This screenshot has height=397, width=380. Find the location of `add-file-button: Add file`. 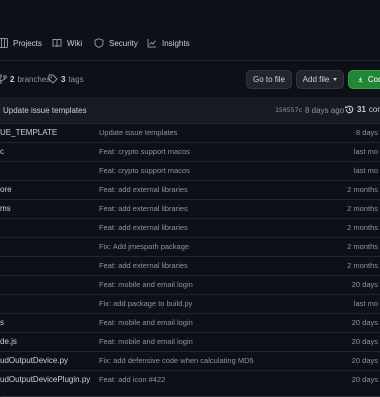

add-file-button: Add file is located at coordinates (320, 79).